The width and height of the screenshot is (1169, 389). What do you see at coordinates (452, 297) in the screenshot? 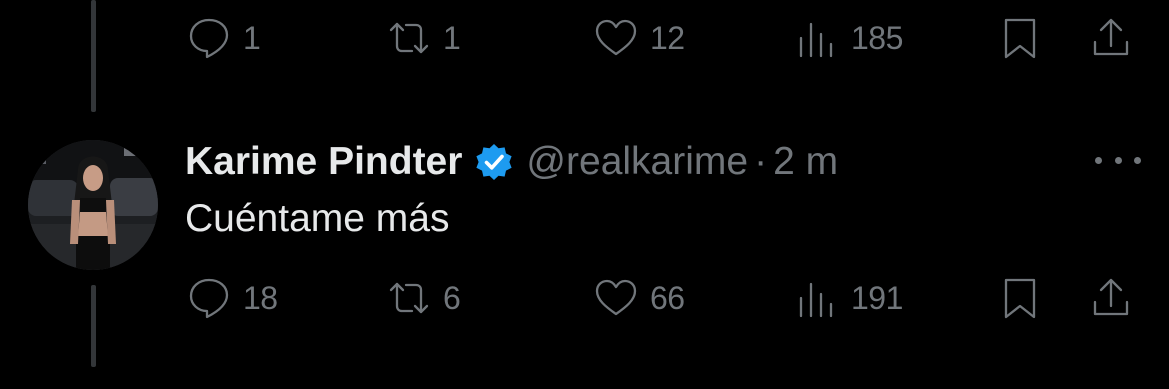
I see `retweet-count: 6` at bounding box center [452, 297].